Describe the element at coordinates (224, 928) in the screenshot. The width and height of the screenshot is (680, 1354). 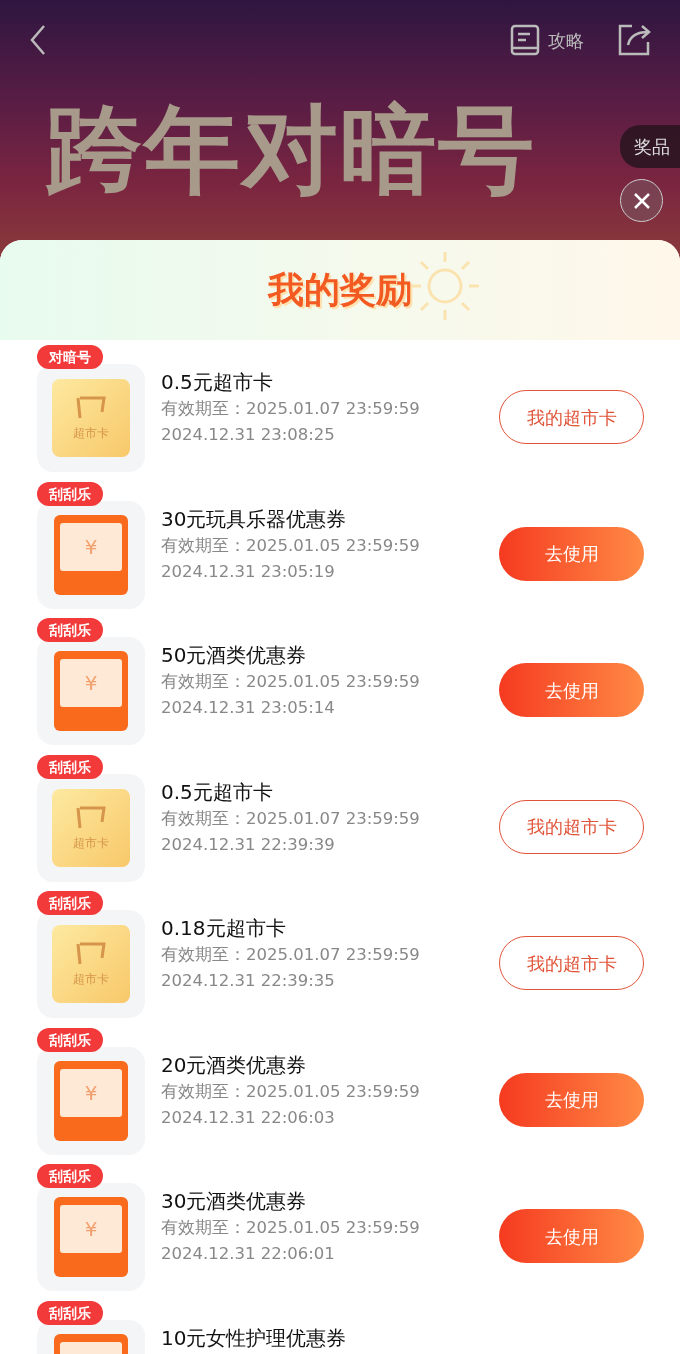
I see `reward-title: 0.18元超市卡` at that location.